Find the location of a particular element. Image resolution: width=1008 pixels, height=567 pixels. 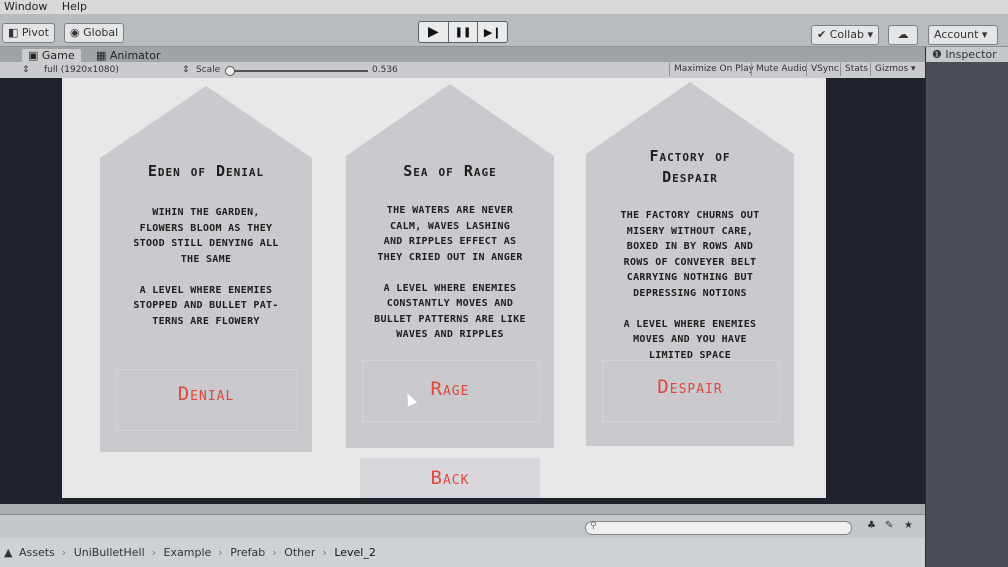

scale-label: Scale is located at coordinates (208, 70).